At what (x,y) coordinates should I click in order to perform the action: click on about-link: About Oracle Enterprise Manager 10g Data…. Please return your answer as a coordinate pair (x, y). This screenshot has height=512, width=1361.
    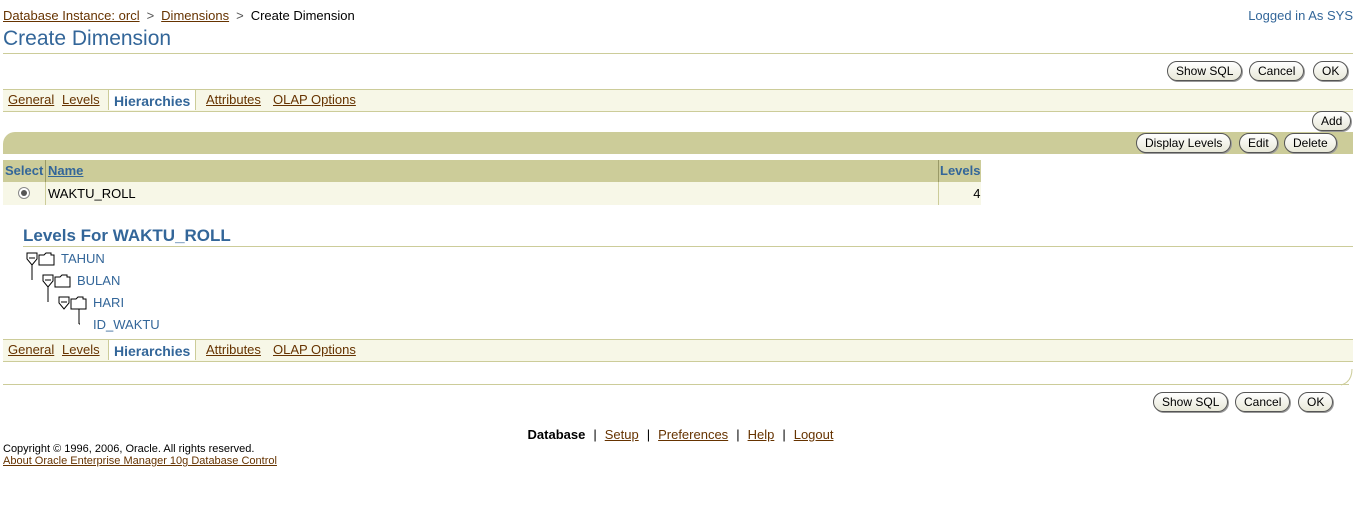
    Looking at the image, I should click on (140, 461).